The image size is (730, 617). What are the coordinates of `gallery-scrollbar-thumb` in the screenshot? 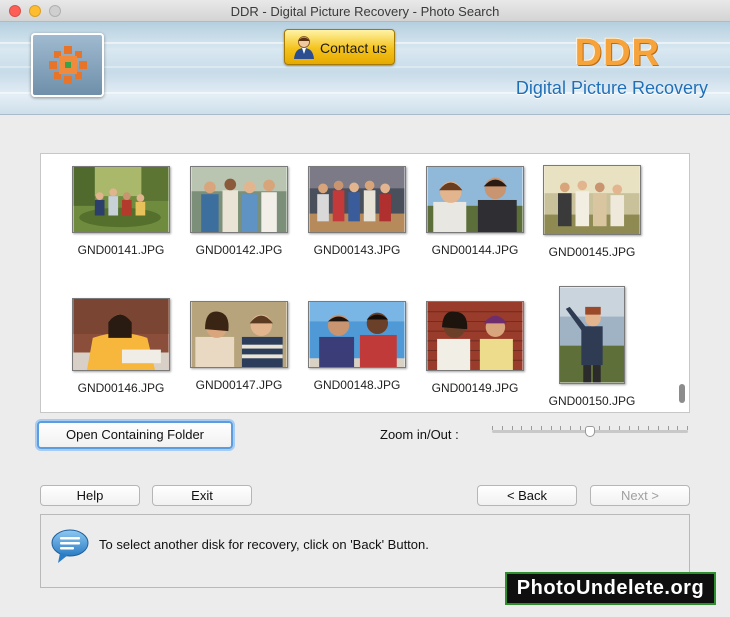 It's located at (682, 393).